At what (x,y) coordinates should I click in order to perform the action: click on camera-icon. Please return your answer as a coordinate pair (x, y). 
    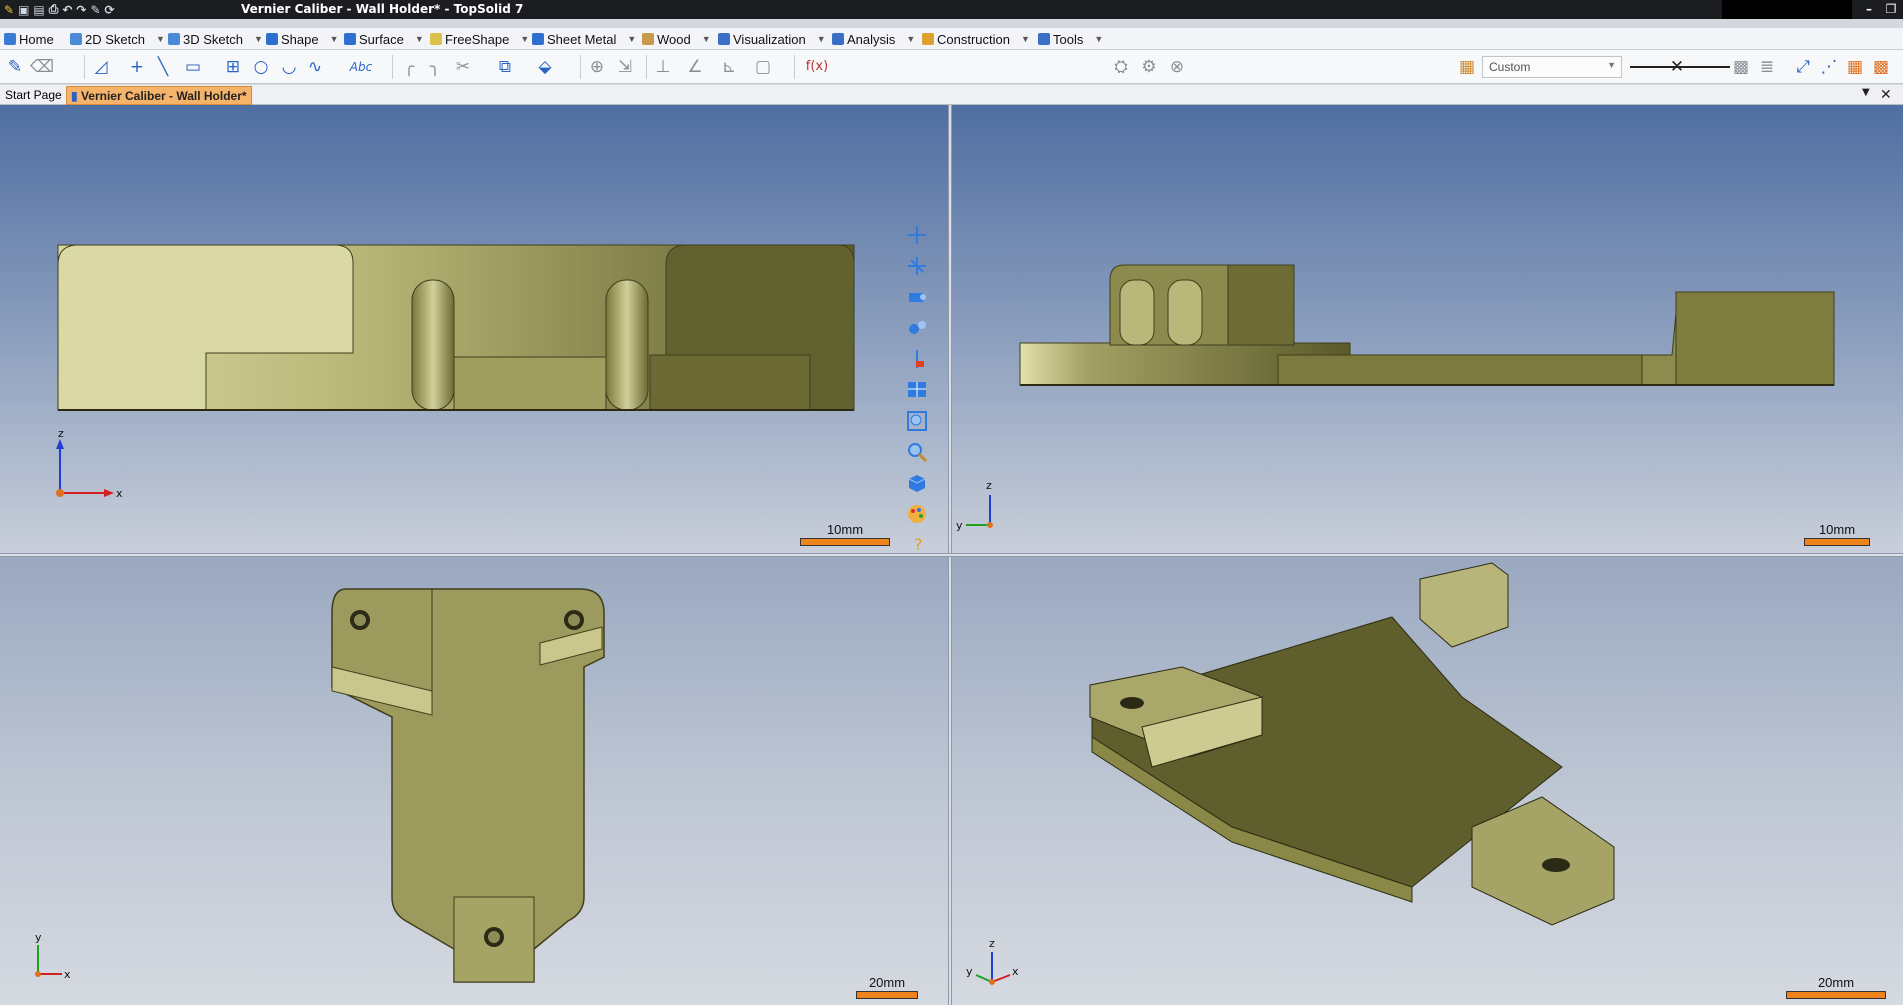
    Looking at the image, I should click on (917, 297).